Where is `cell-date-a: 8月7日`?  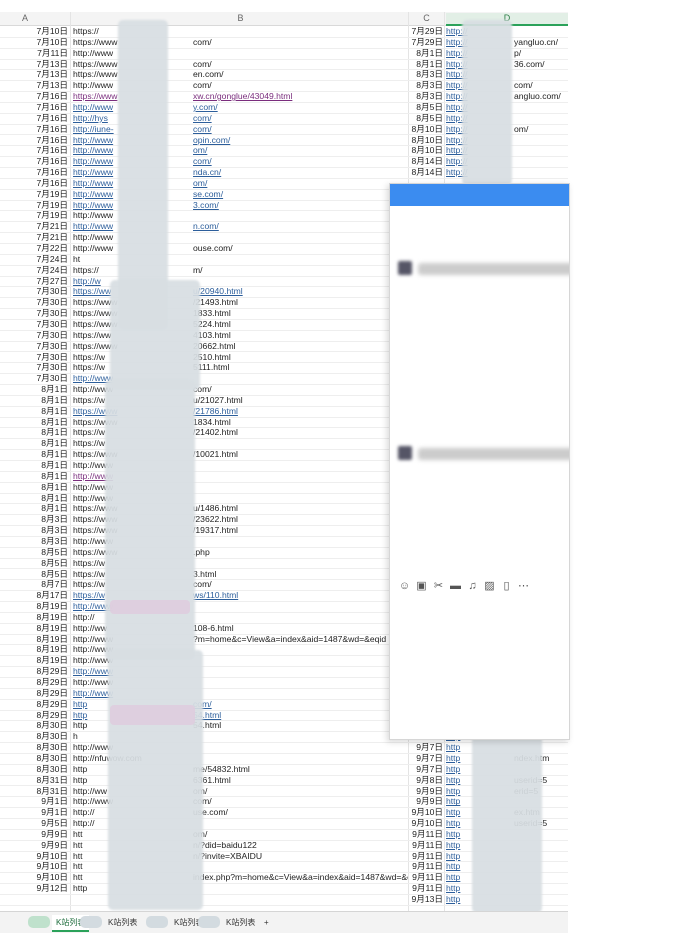
cell-date-a: 8月7日 is located at coordinates (34, 584).